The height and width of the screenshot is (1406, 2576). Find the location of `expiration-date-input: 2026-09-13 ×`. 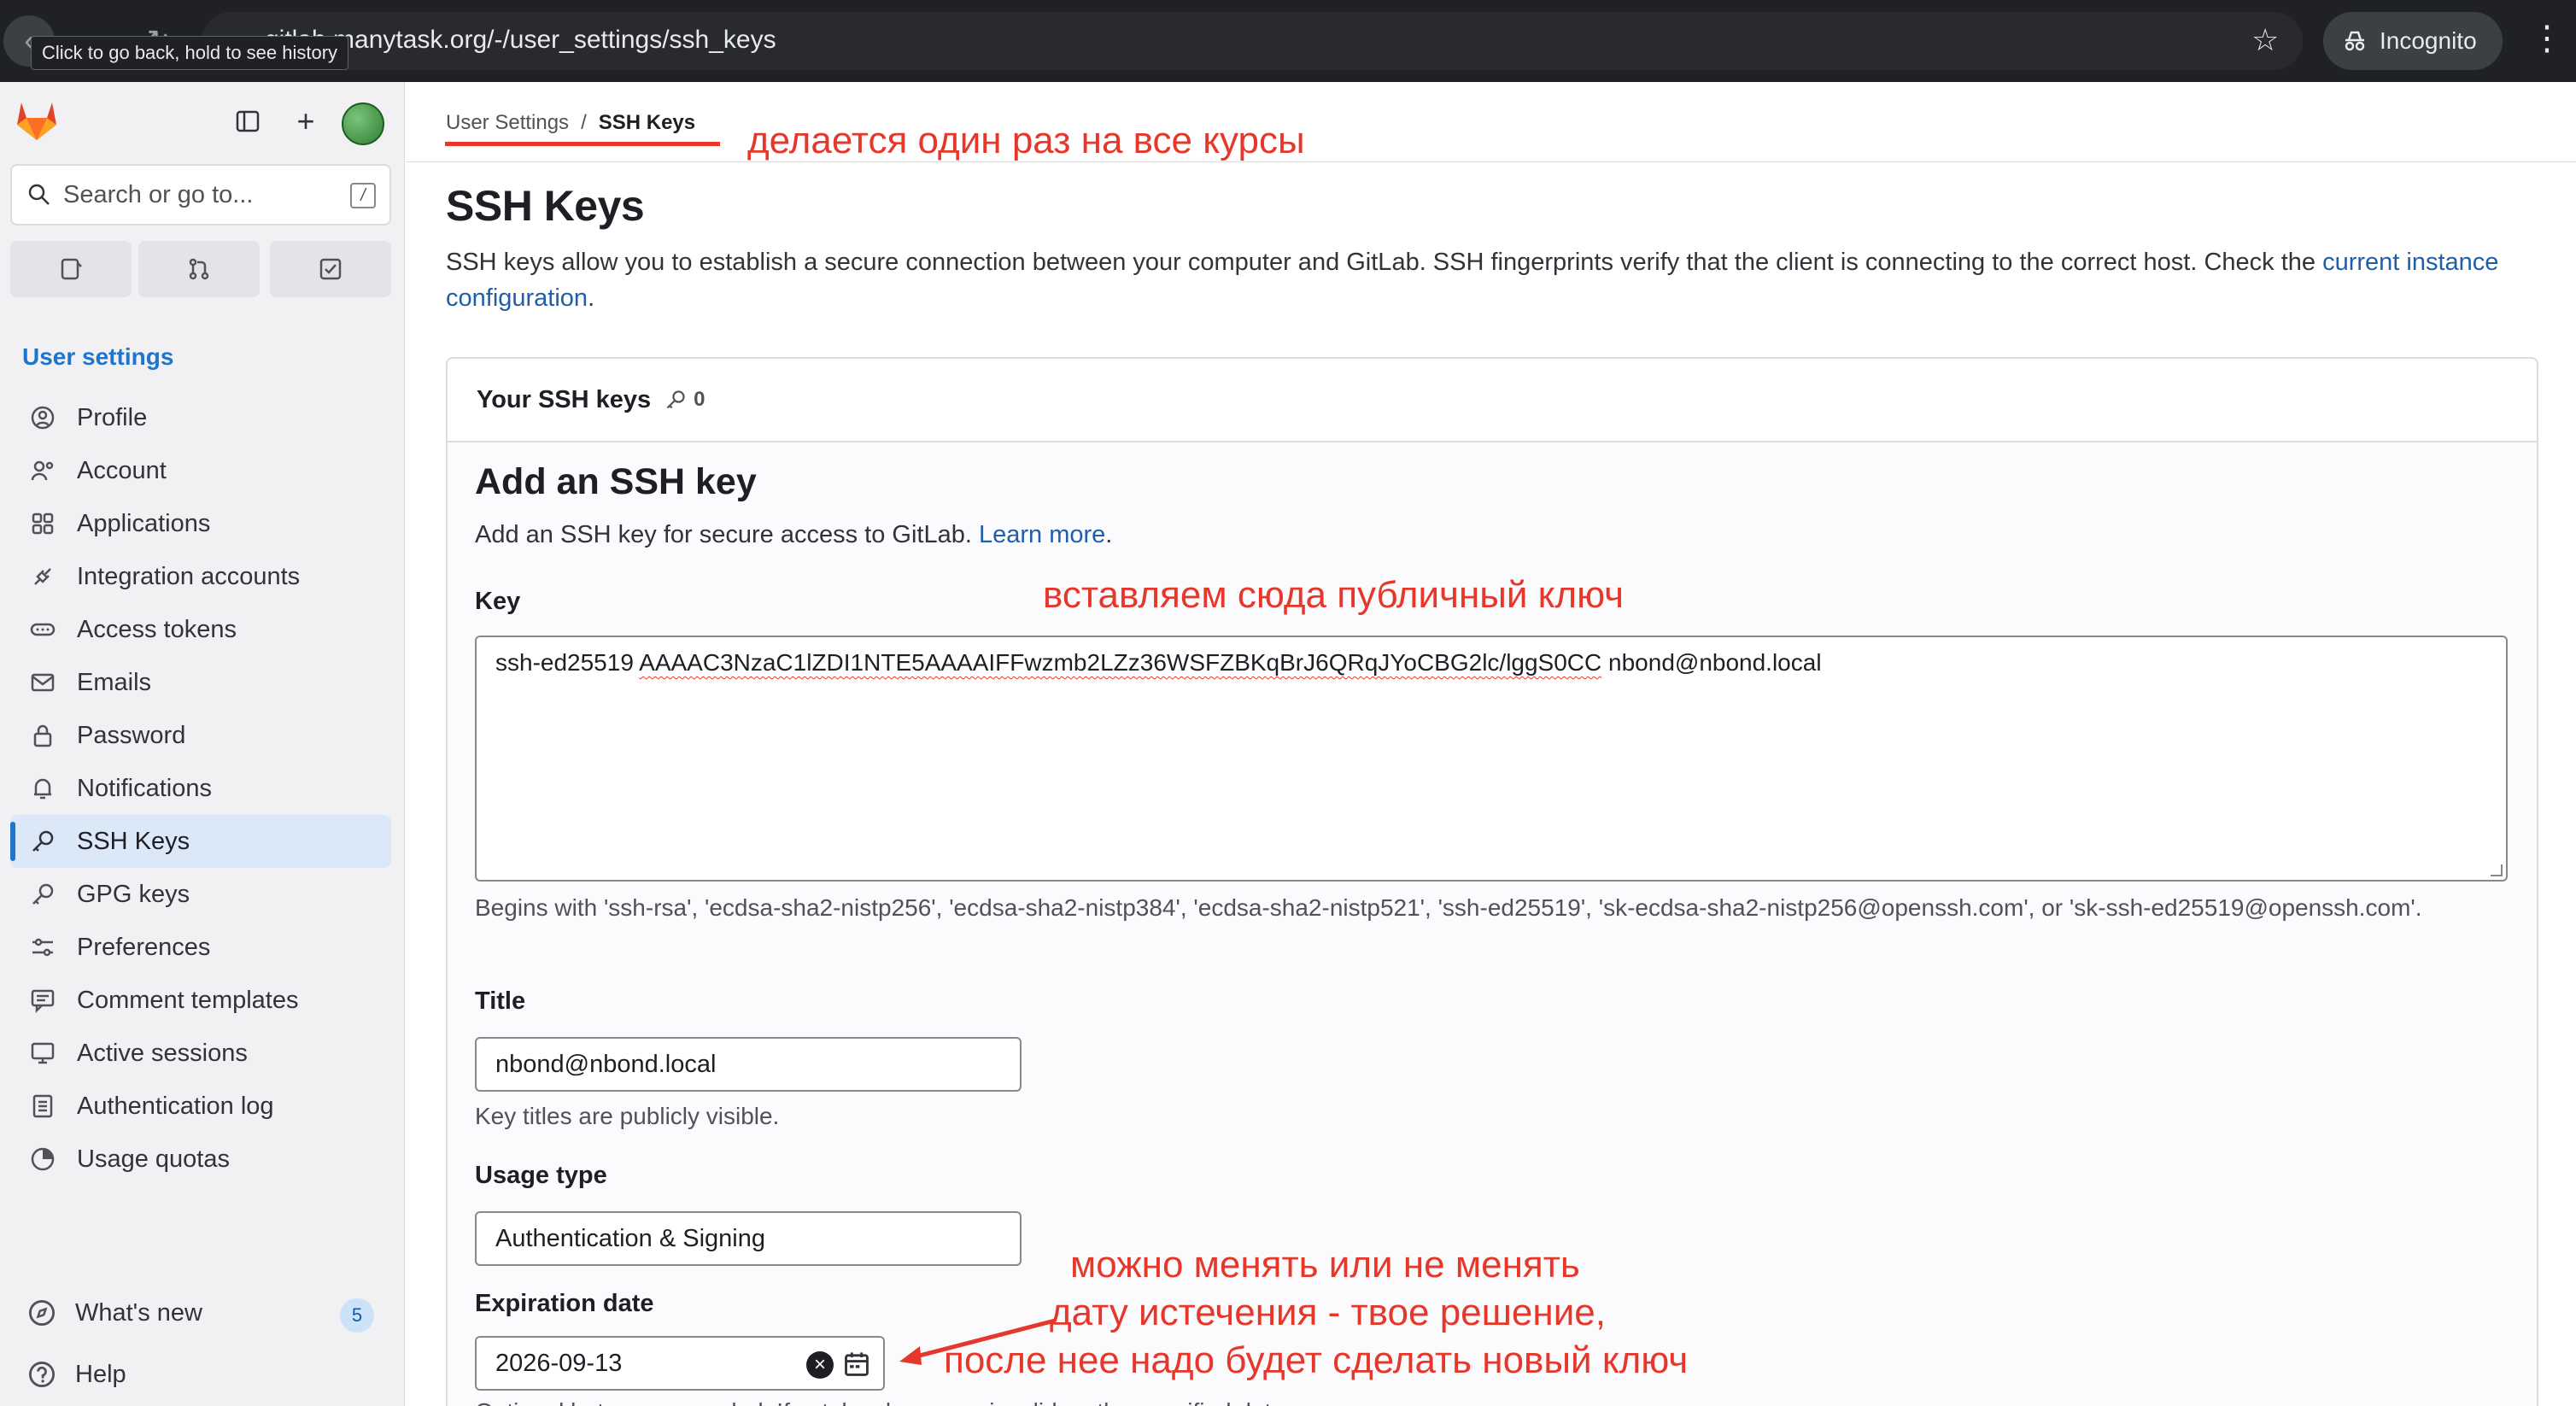

expiration-date-input: 2026-09-13 × is located at coordinates (680, 1363).